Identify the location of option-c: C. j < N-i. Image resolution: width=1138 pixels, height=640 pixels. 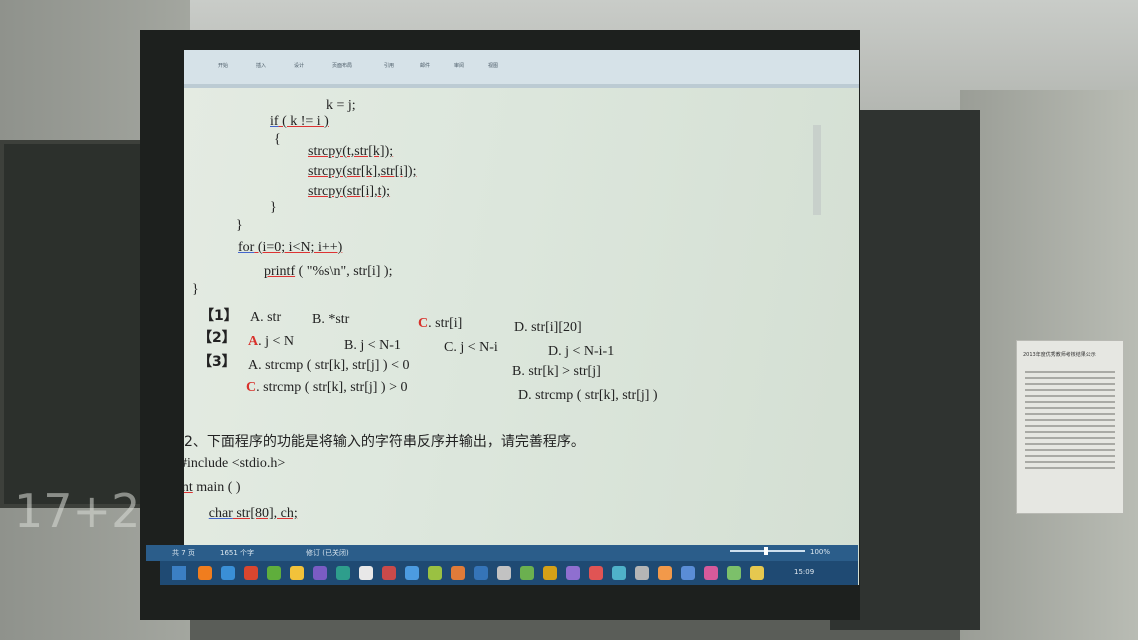
(471, 347).